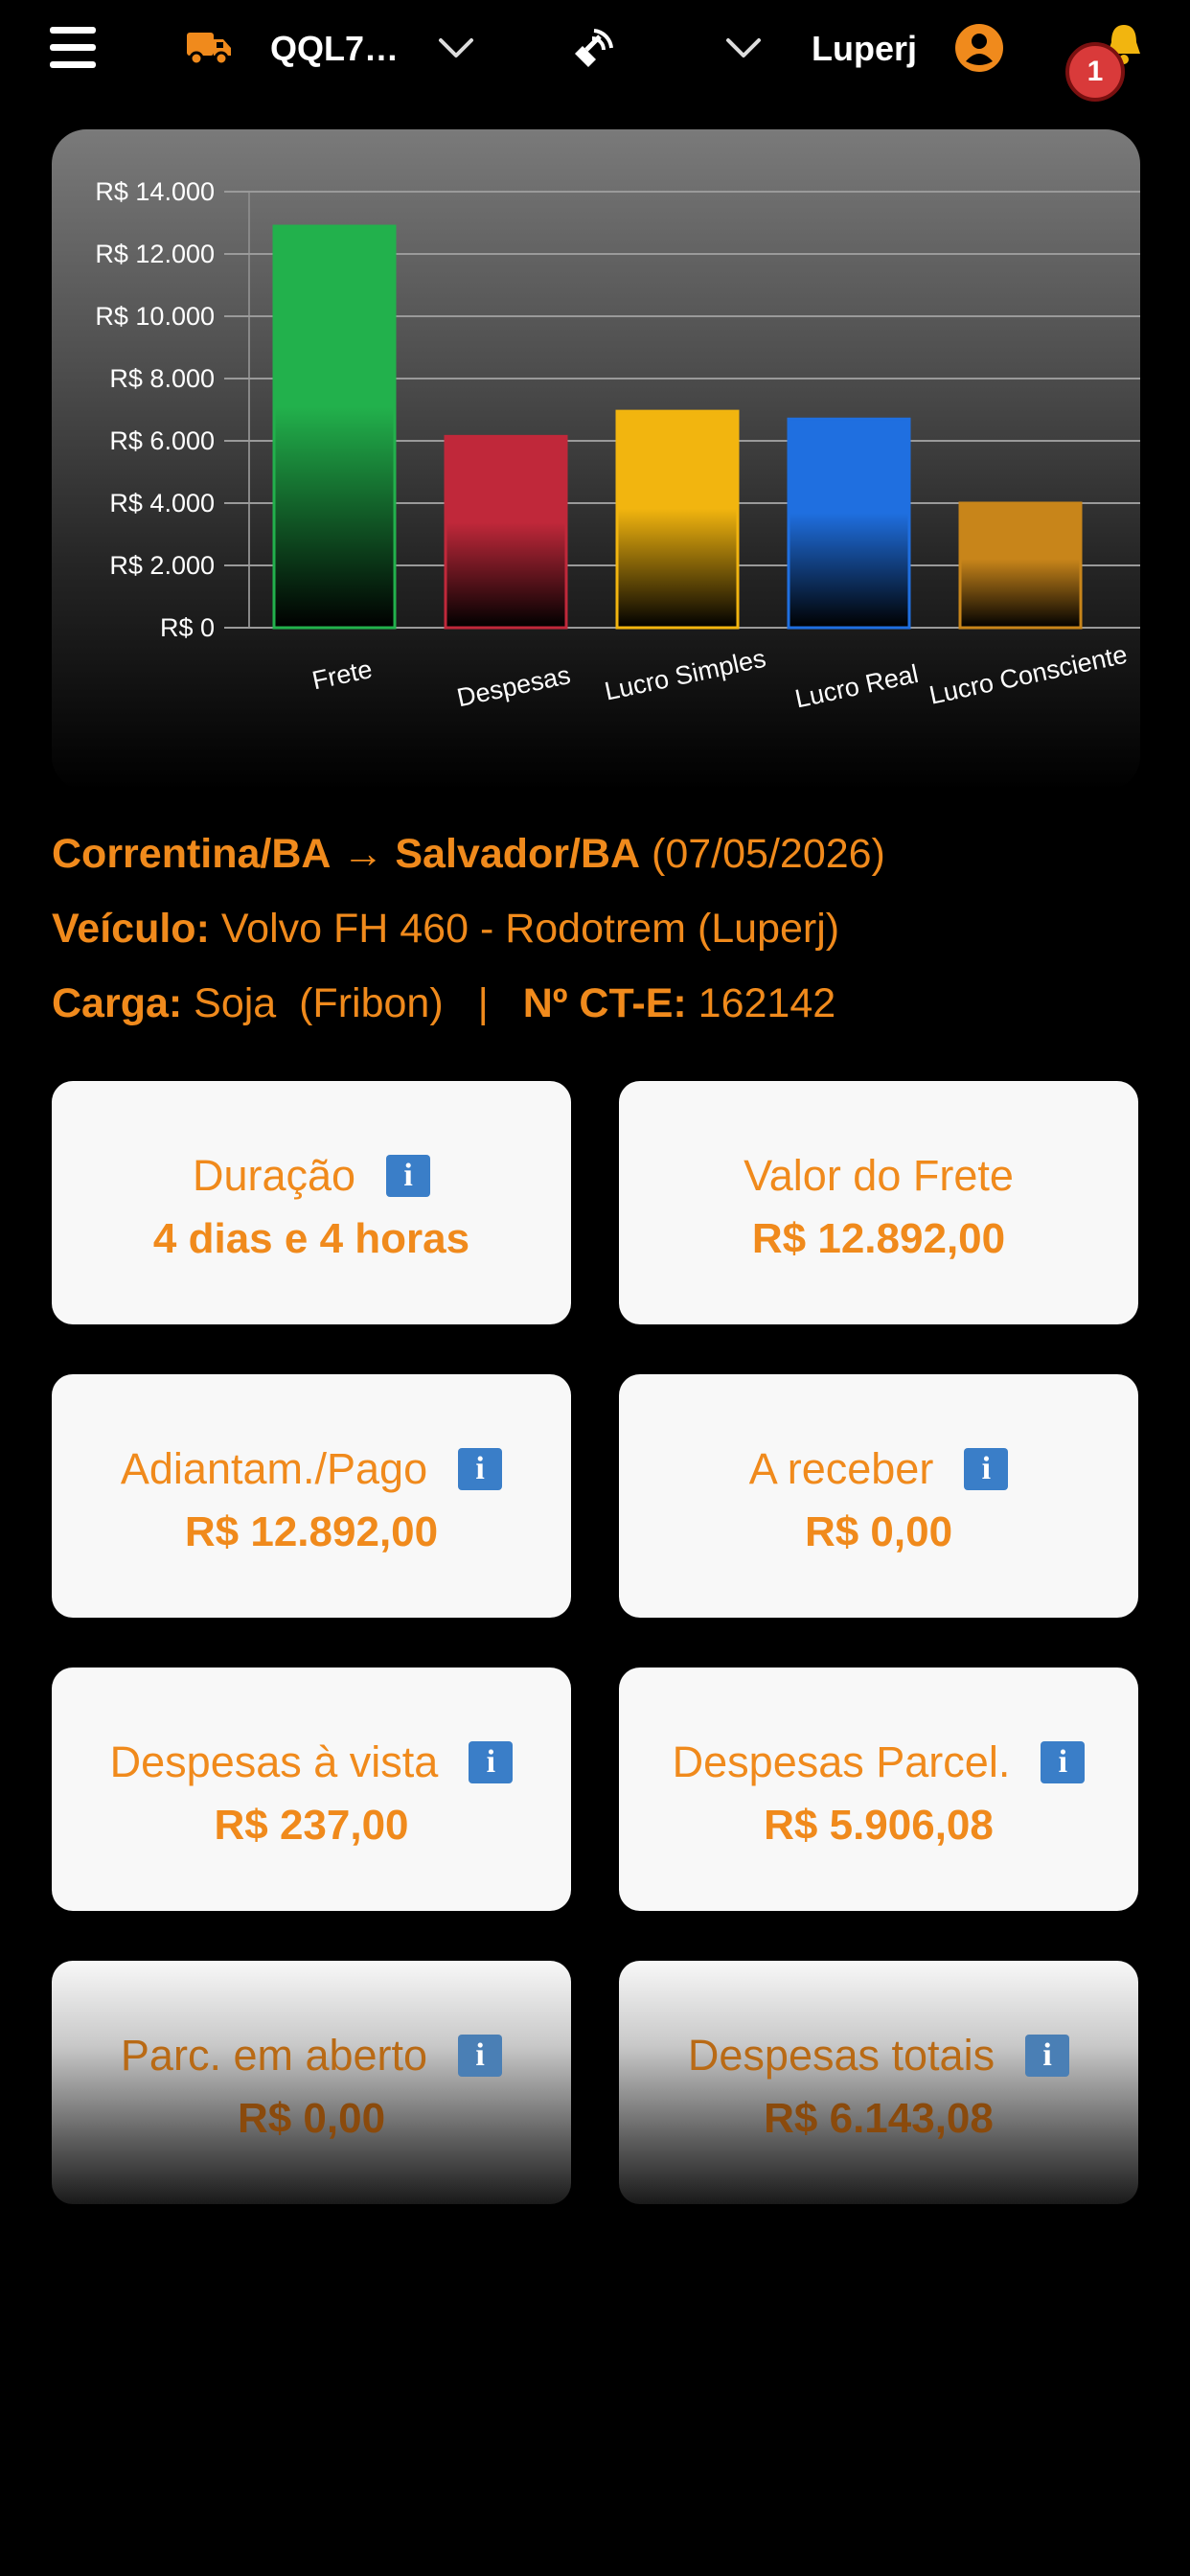 Image resolution: width=1190 pixels, height=2576 pixels. I want to click on y-tick-label: R$ 10.000, so click(155, 316).